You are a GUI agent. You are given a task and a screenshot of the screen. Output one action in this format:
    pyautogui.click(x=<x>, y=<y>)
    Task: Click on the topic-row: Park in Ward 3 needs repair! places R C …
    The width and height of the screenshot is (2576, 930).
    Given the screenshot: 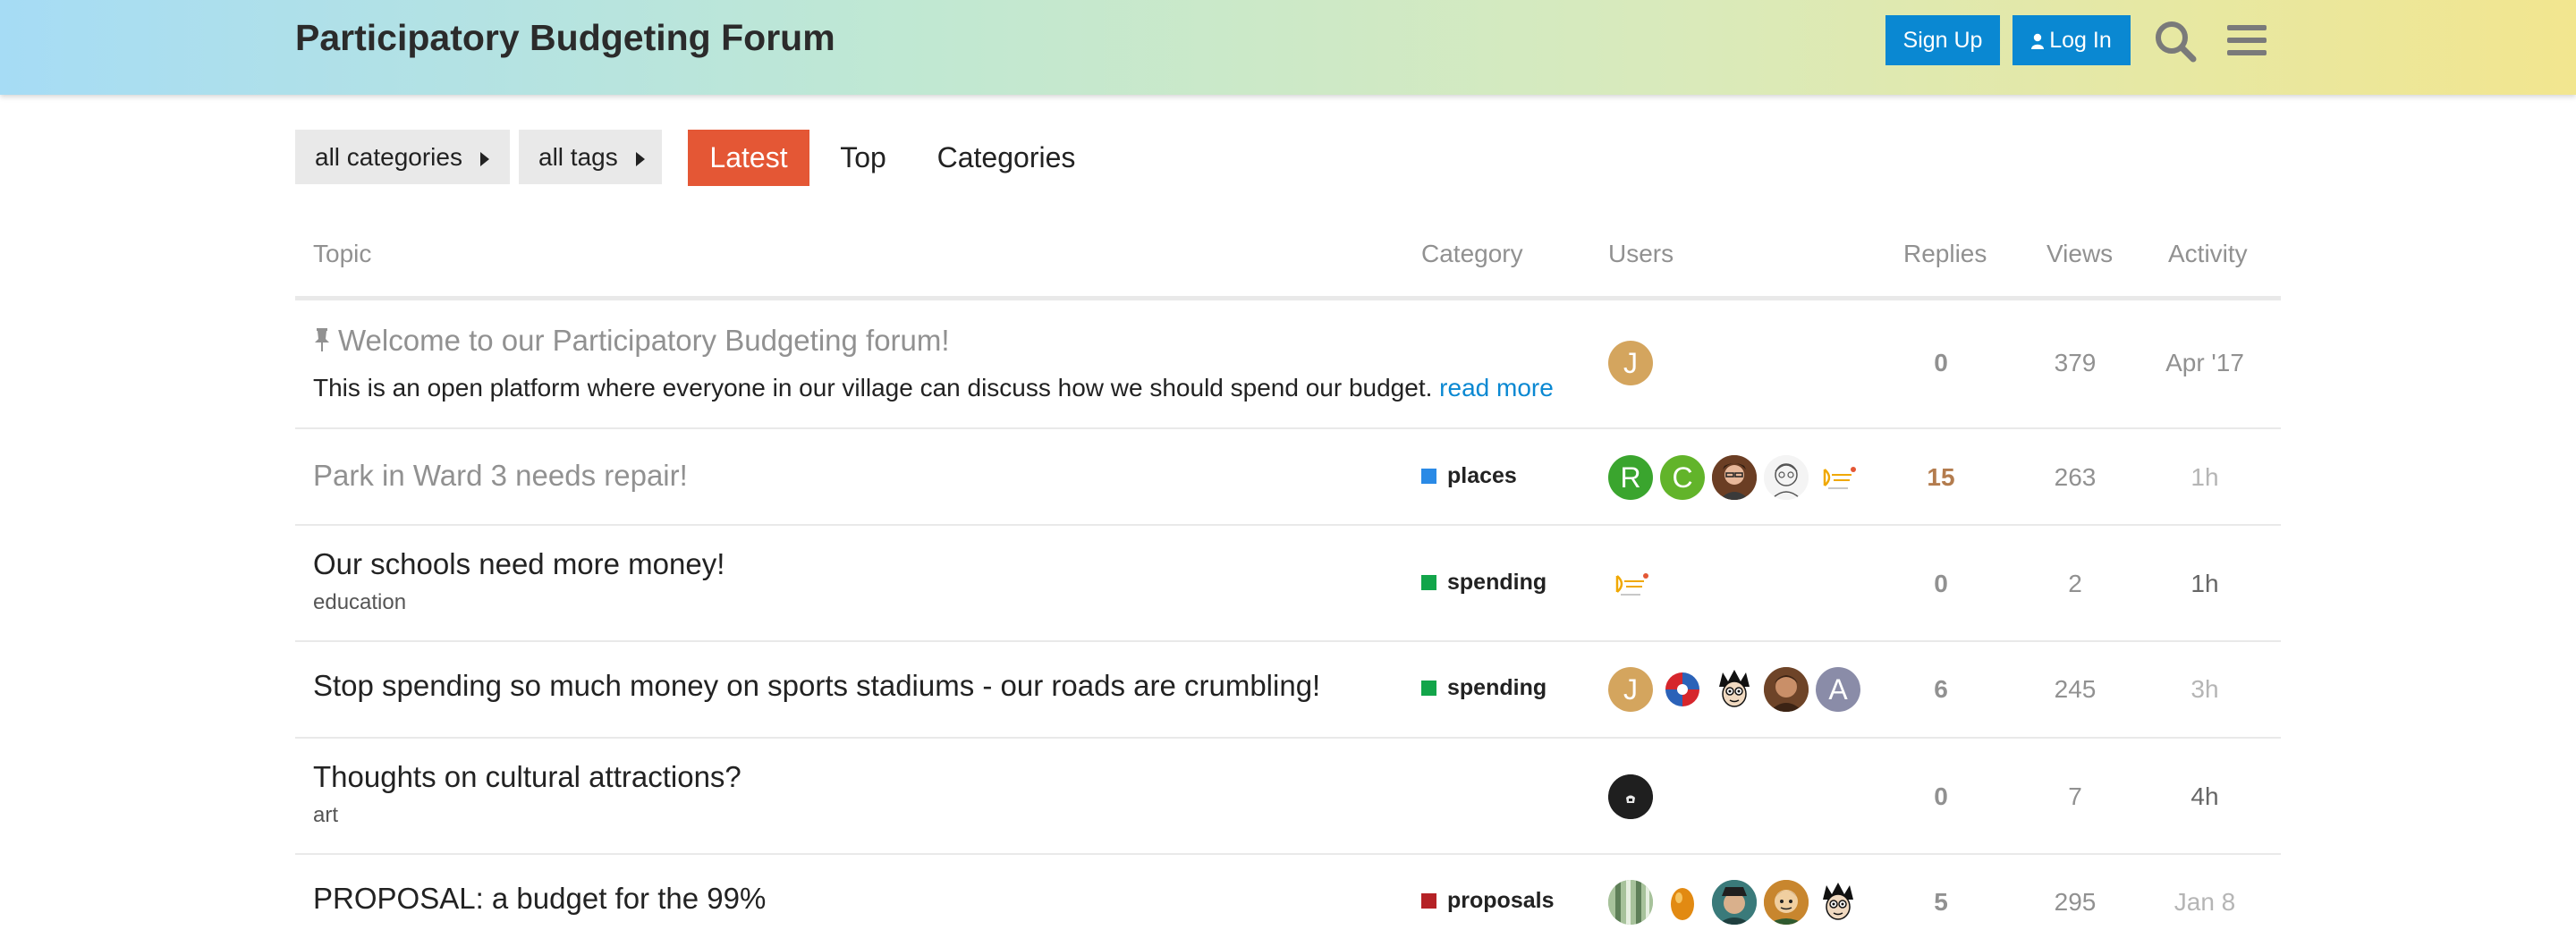 What is the action you would take?
    pyautogui.click(x=1288, y=477)
    